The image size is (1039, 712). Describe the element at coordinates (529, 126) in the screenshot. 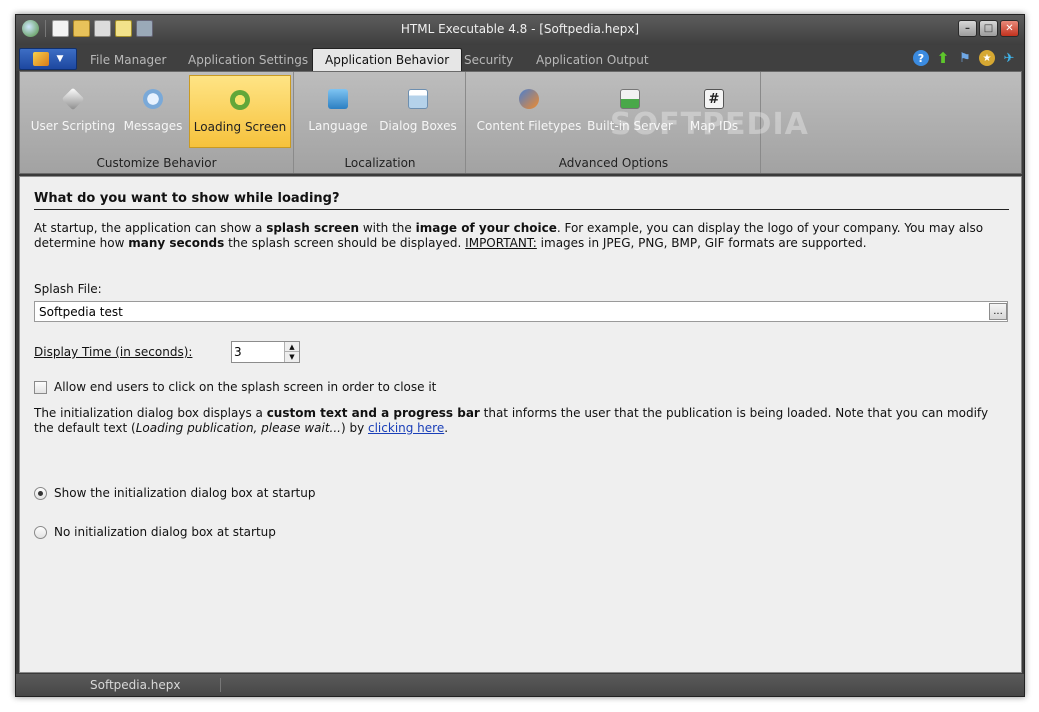

I see `content-filetypes-label: Content Filetypes` at that location.